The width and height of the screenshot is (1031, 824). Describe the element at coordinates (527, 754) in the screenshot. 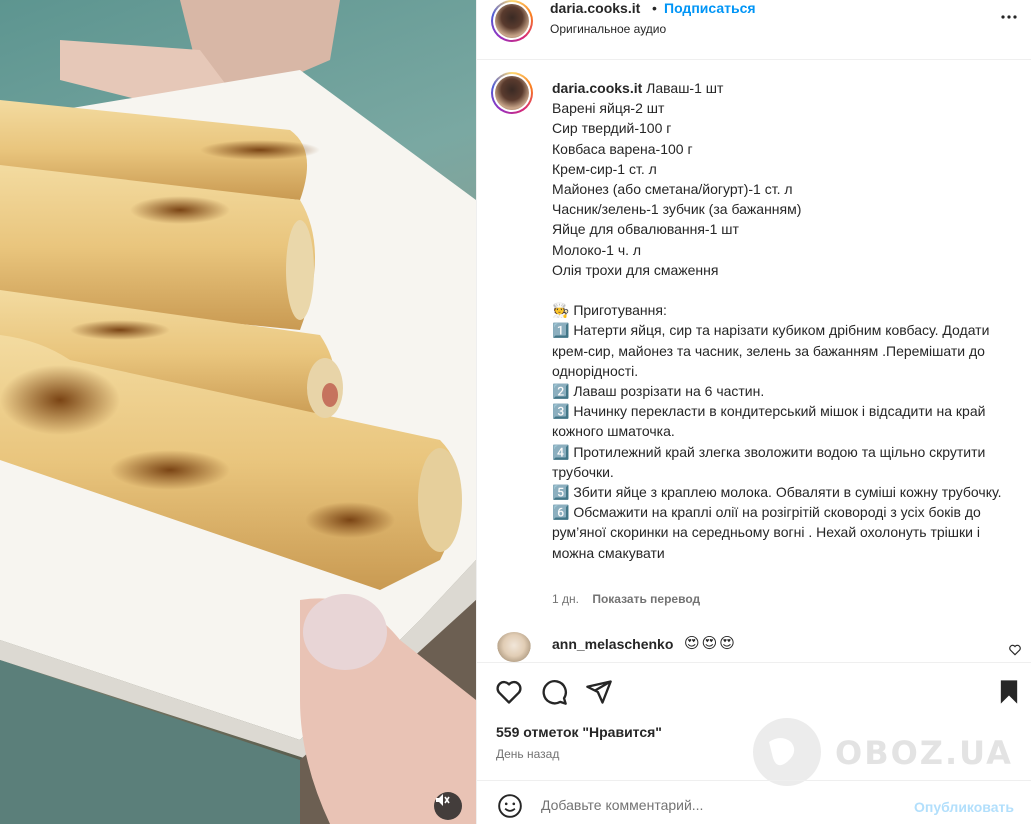

I see `post-date: День назад` at that location.